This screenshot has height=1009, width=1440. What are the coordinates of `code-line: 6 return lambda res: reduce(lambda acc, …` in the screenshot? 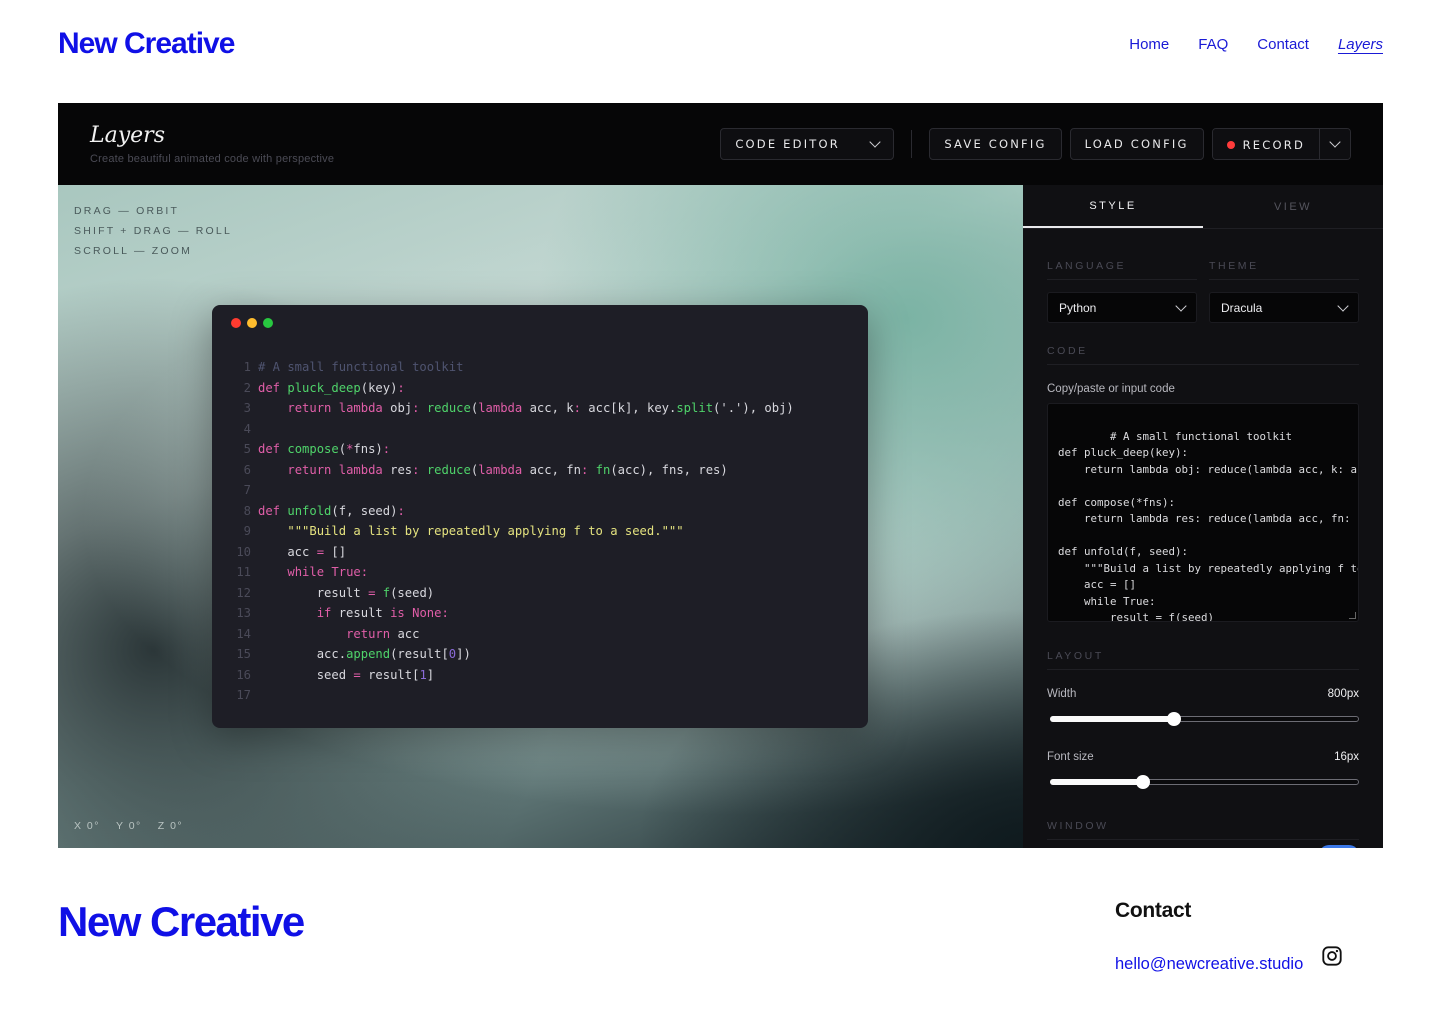 It's located at (513, 470).